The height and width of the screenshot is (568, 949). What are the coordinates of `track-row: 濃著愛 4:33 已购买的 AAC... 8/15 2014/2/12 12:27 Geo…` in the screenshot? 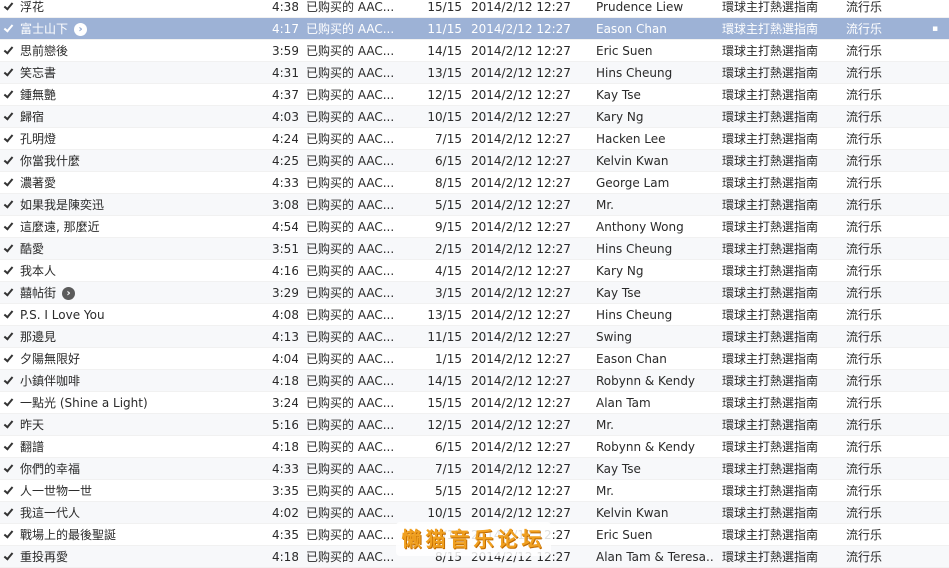 It's located at (474, 183).